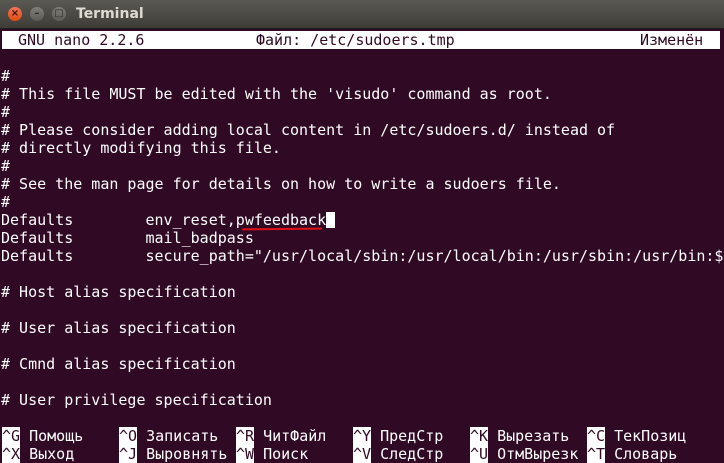 Image resolution: width=724 pixels, height=463 pixels. Describe the element at coordinates (672, 40) in the screenshot. I see `modified-status: Изменён` at that location.